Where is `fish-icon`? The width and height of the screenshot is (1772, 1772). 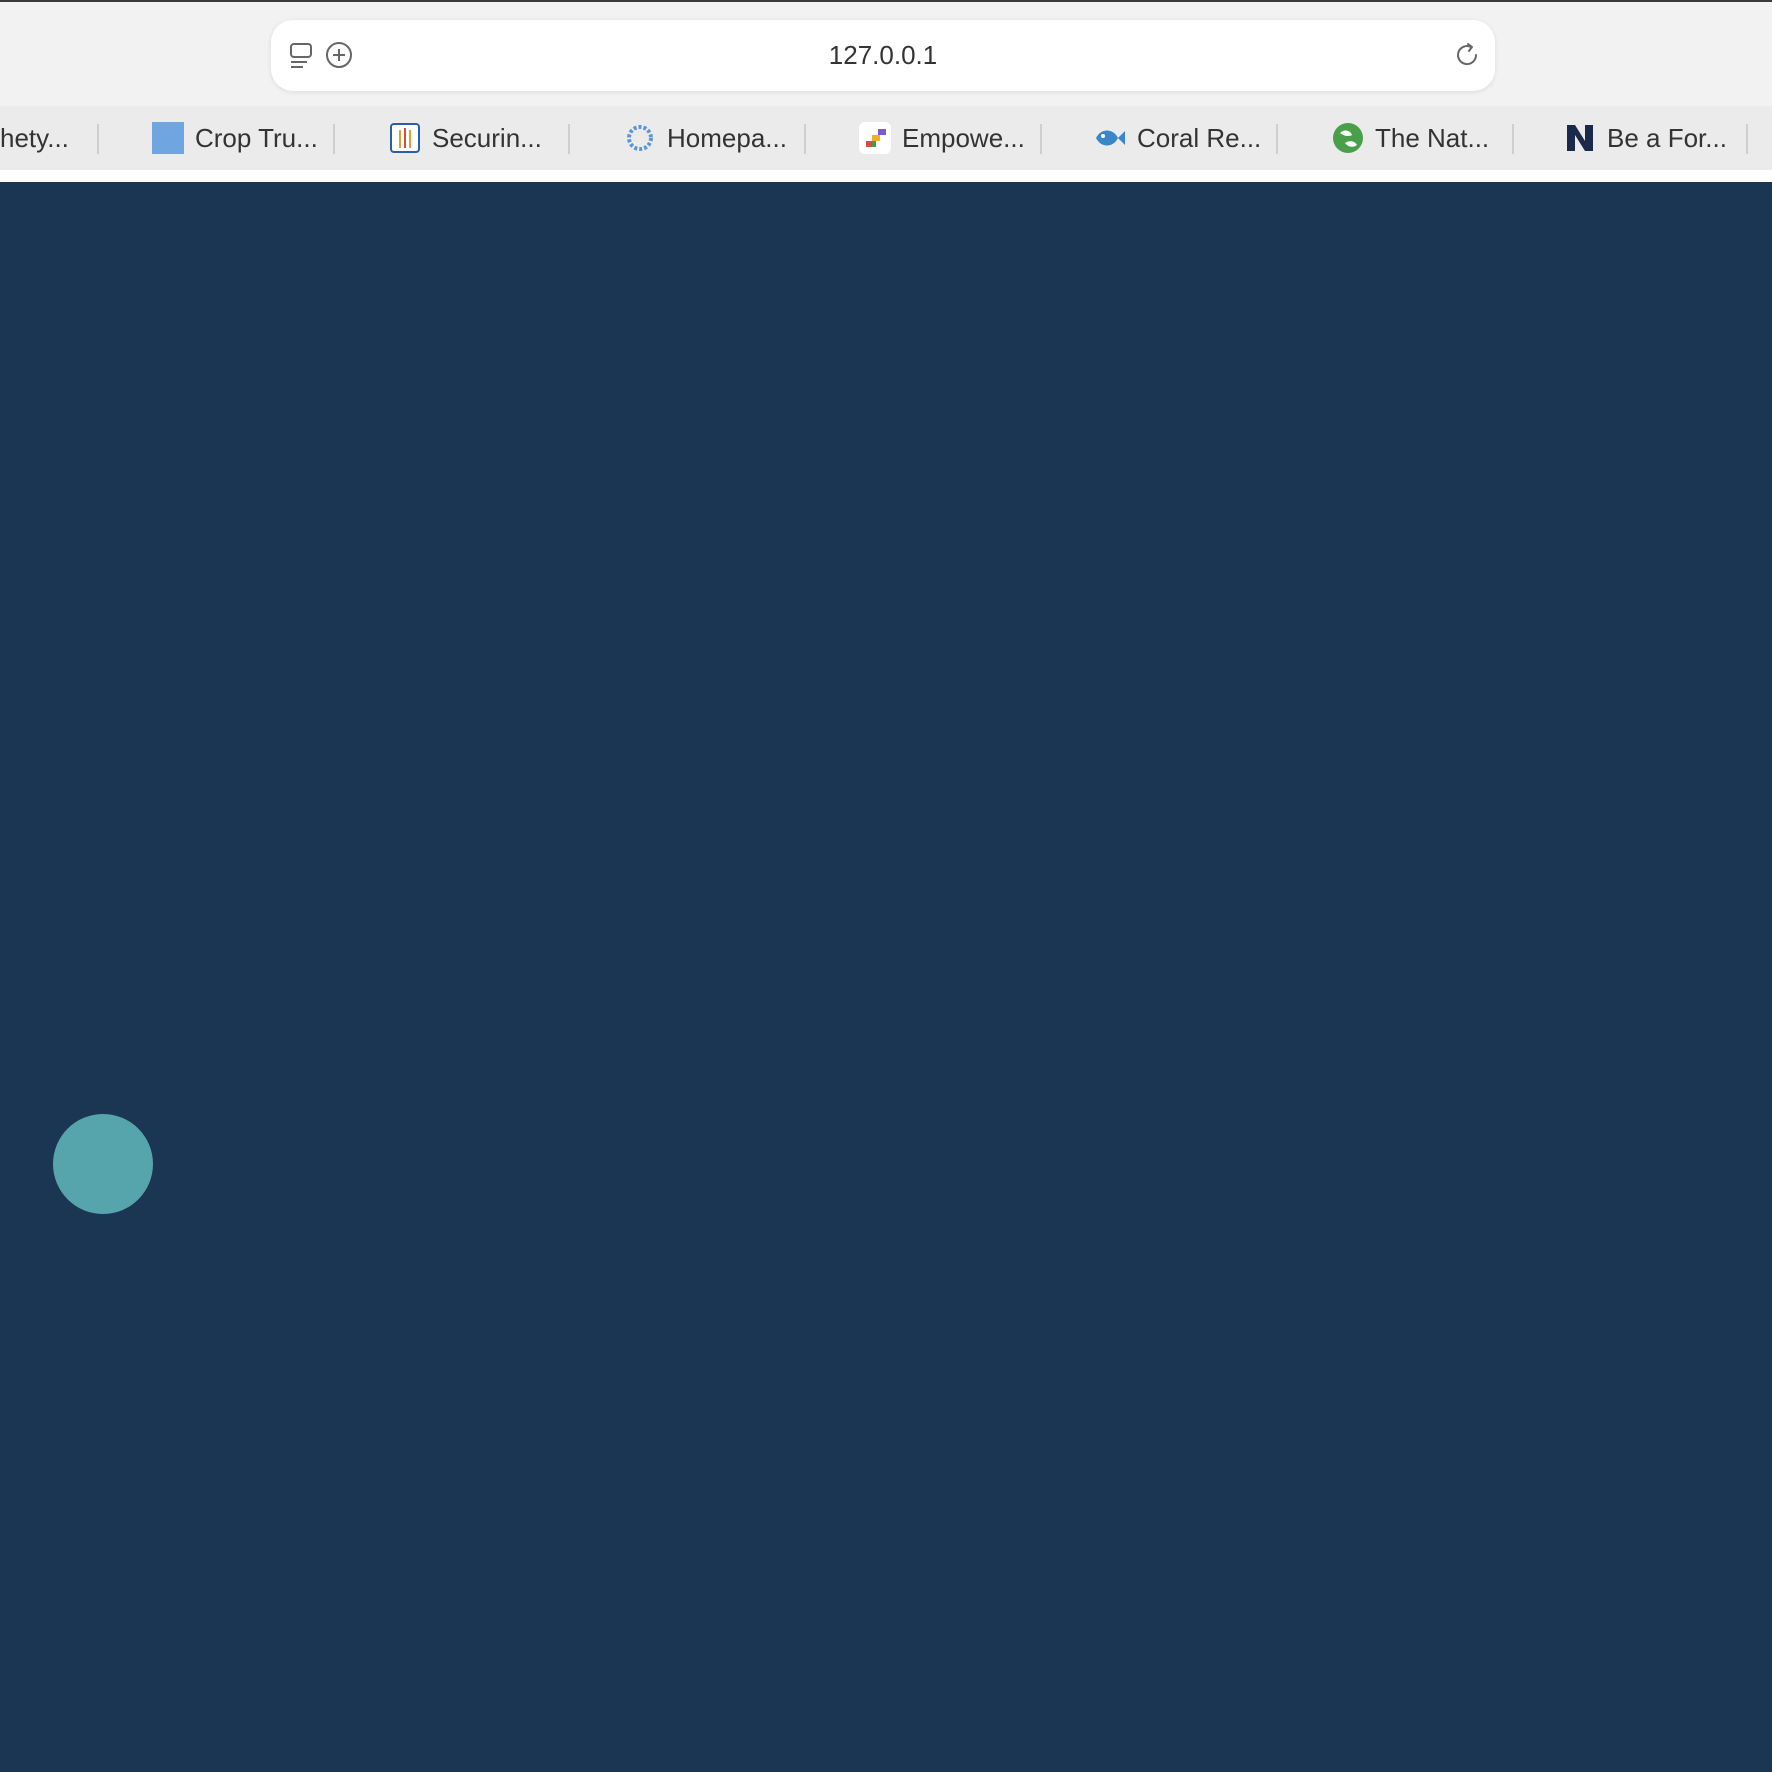
fish-icon is located at coordinates (1110, 138).